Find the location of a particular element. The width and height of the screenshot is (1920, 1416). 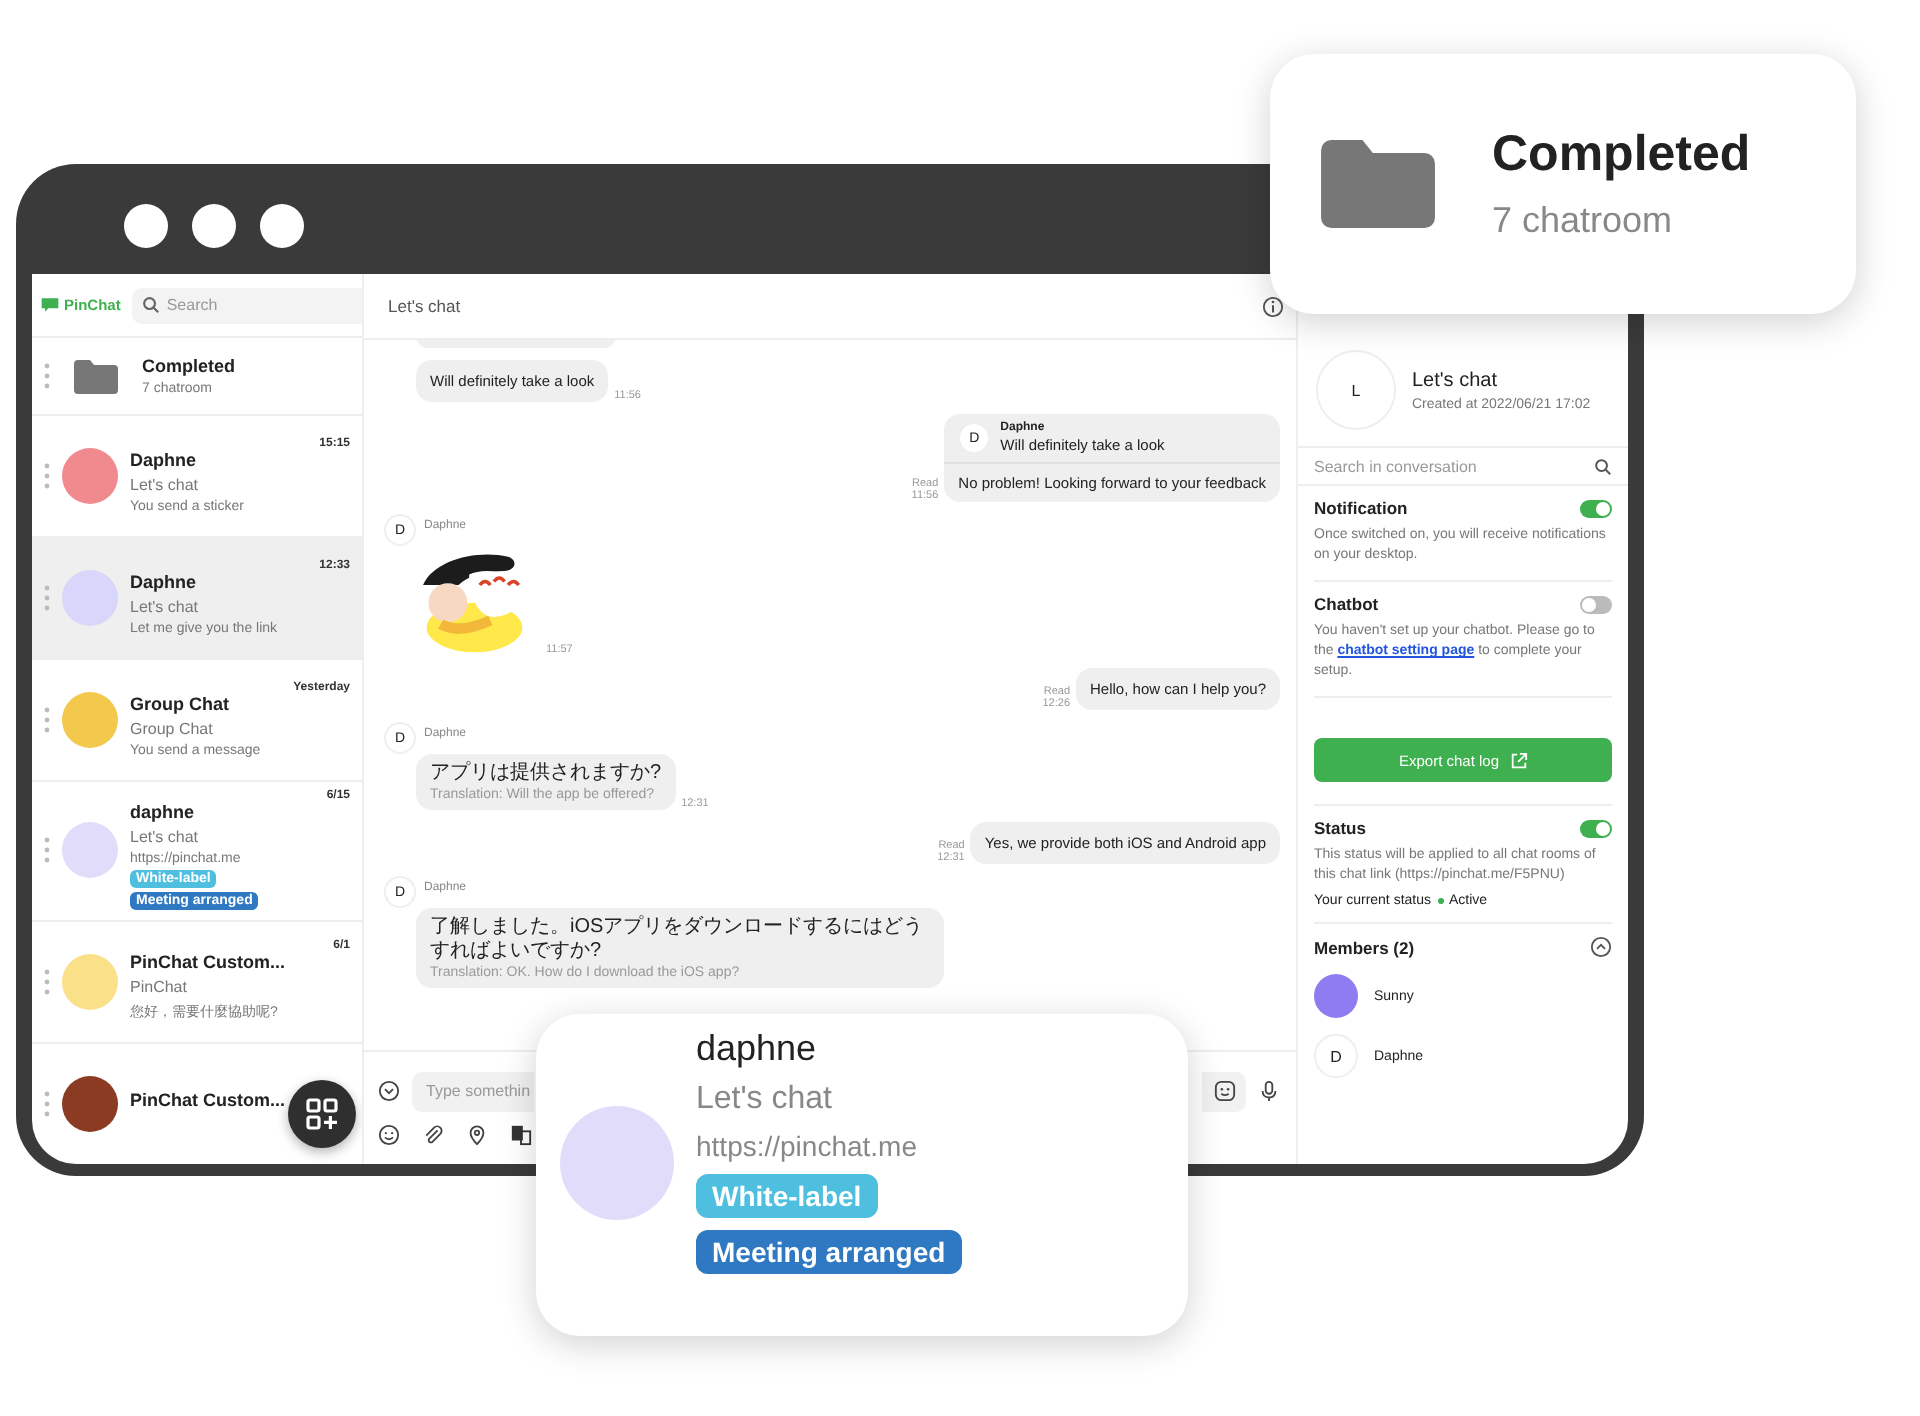

message-text: アプリは提供されますか? is located at coordinates (546, 774).